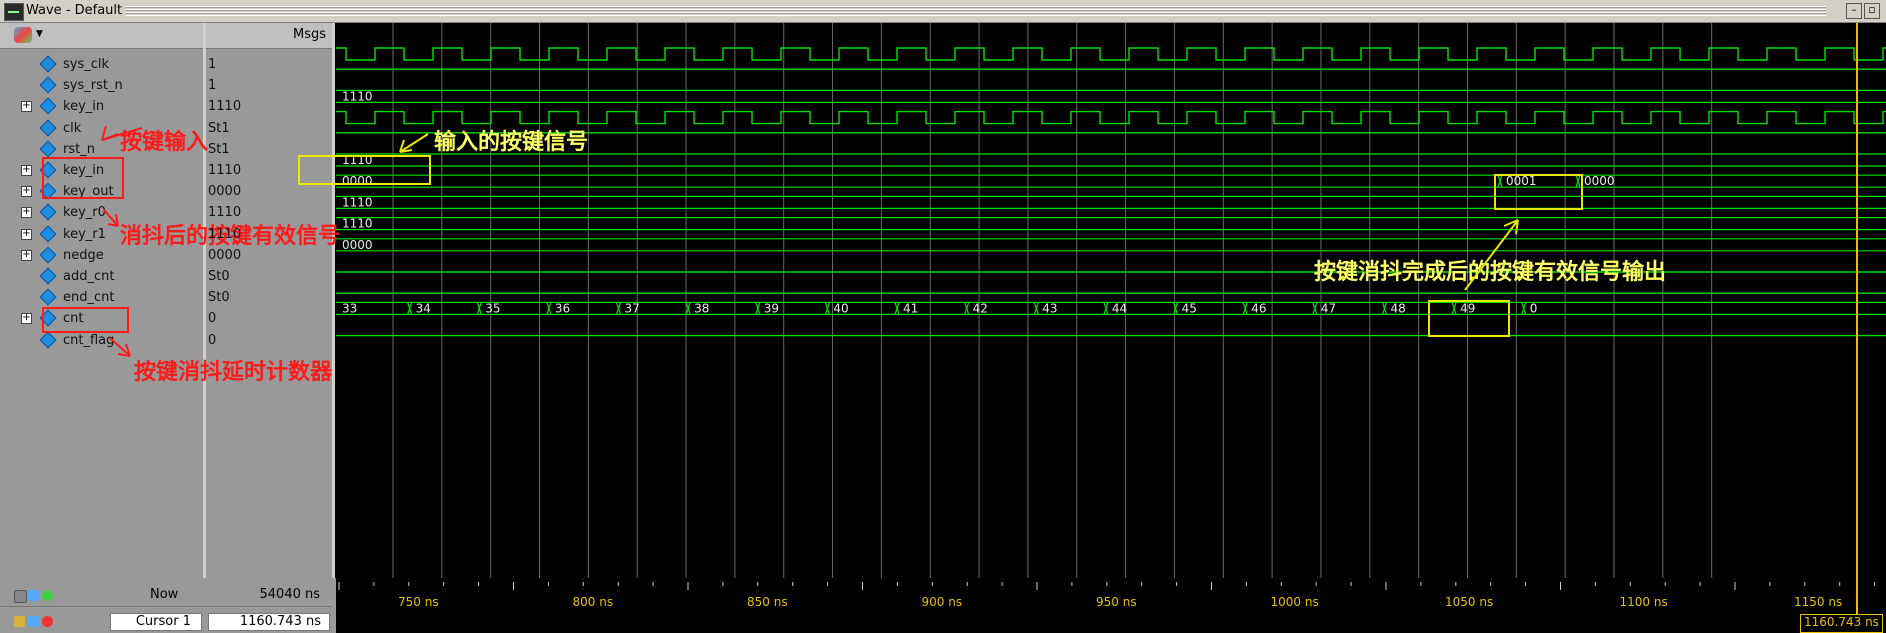 The height and width of the screenshot is (633, 1886). Describe the element at coordinates (357, 96) in the screenshot. I see `key-in-top-bus-label: 1110` at that location.